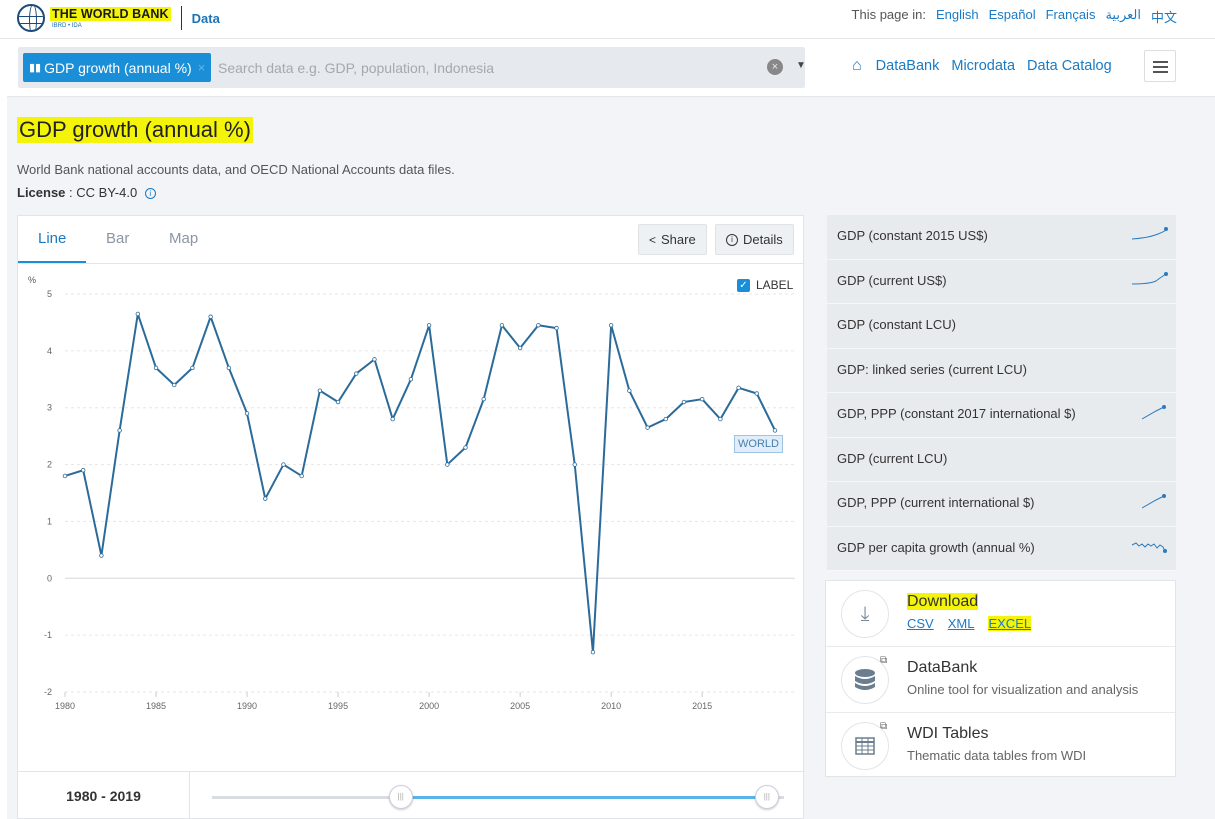 This screenshot has width=1215, height=819. Describe the element at coordinates (32, 280) in the screenshot. I see `y-axis-unit-label: %` at that location.